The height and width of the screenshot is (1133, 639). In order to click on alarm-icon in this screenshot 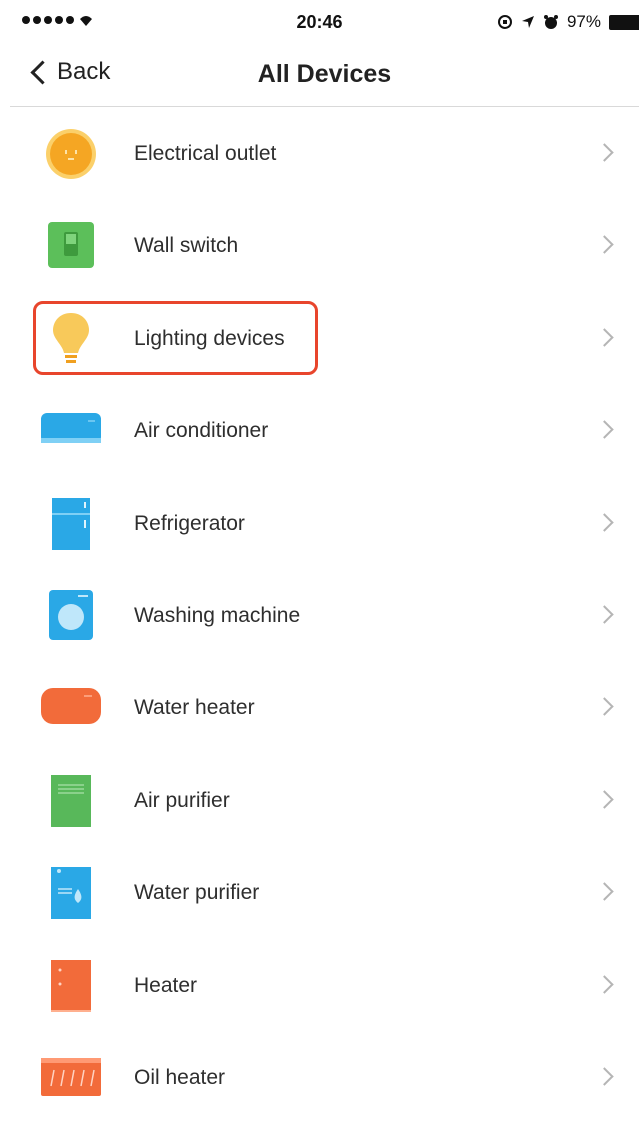, I will do `click(550, 22)`.